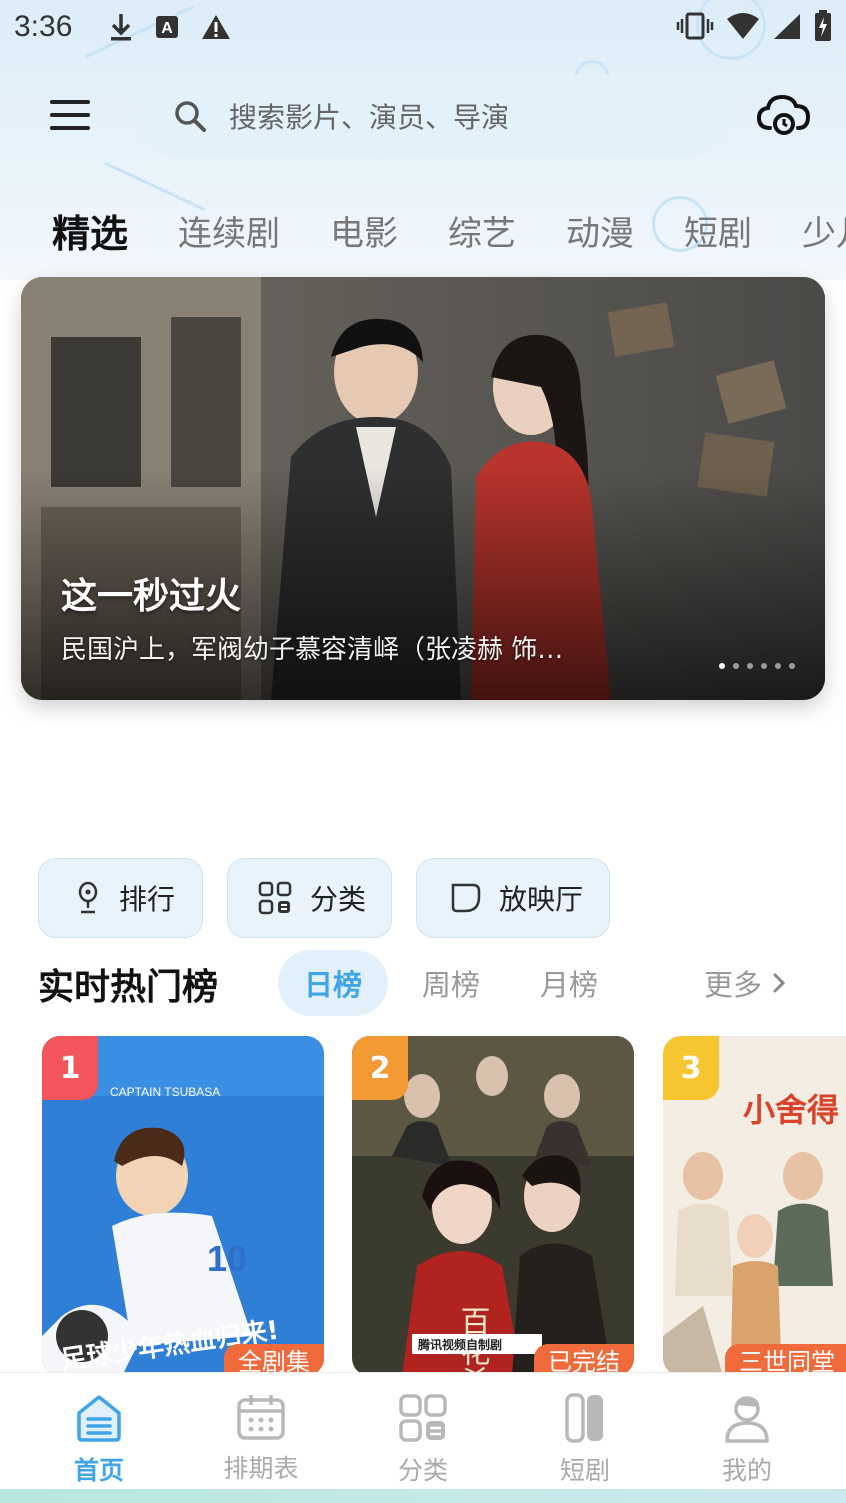 The image size is (846, 1503). I want to click on menu-button, so click(70, 115).